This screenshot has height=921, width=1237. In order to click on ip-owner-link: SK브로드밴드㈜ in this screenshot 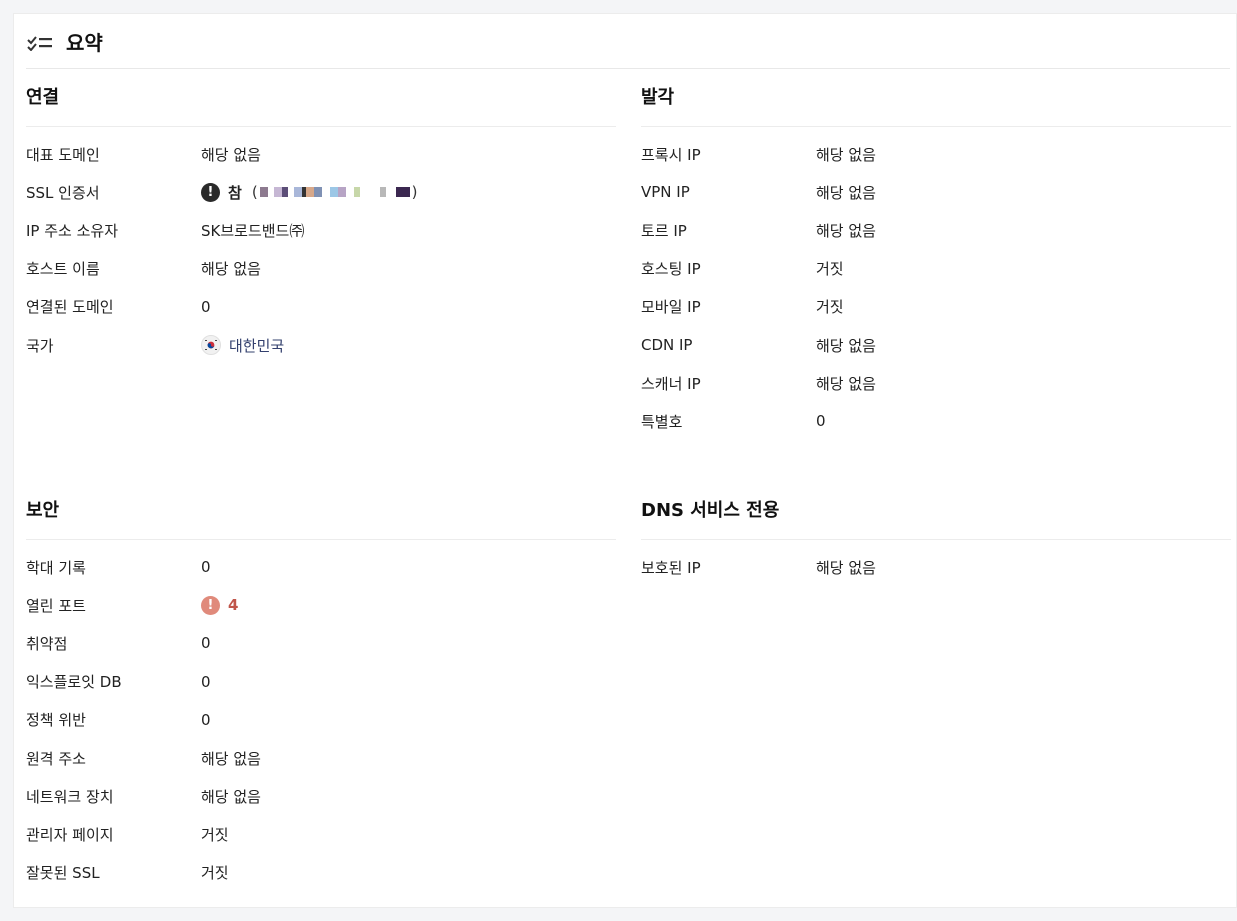, I will do `click(252, 230)`.